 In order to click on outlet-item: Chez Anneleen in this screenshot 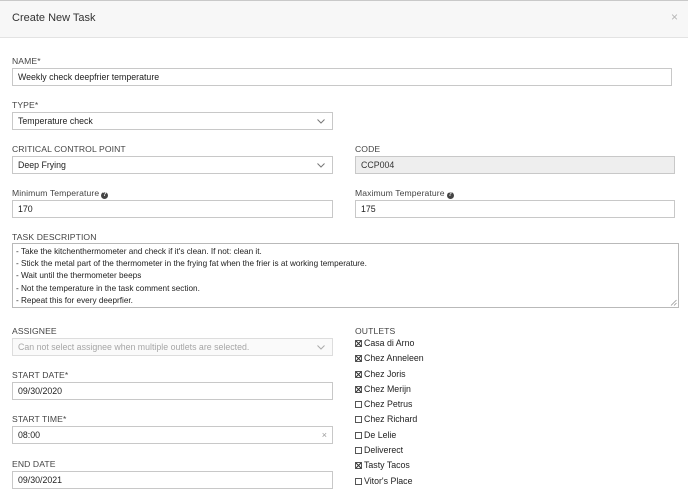, I will do `click(389, 358)`.